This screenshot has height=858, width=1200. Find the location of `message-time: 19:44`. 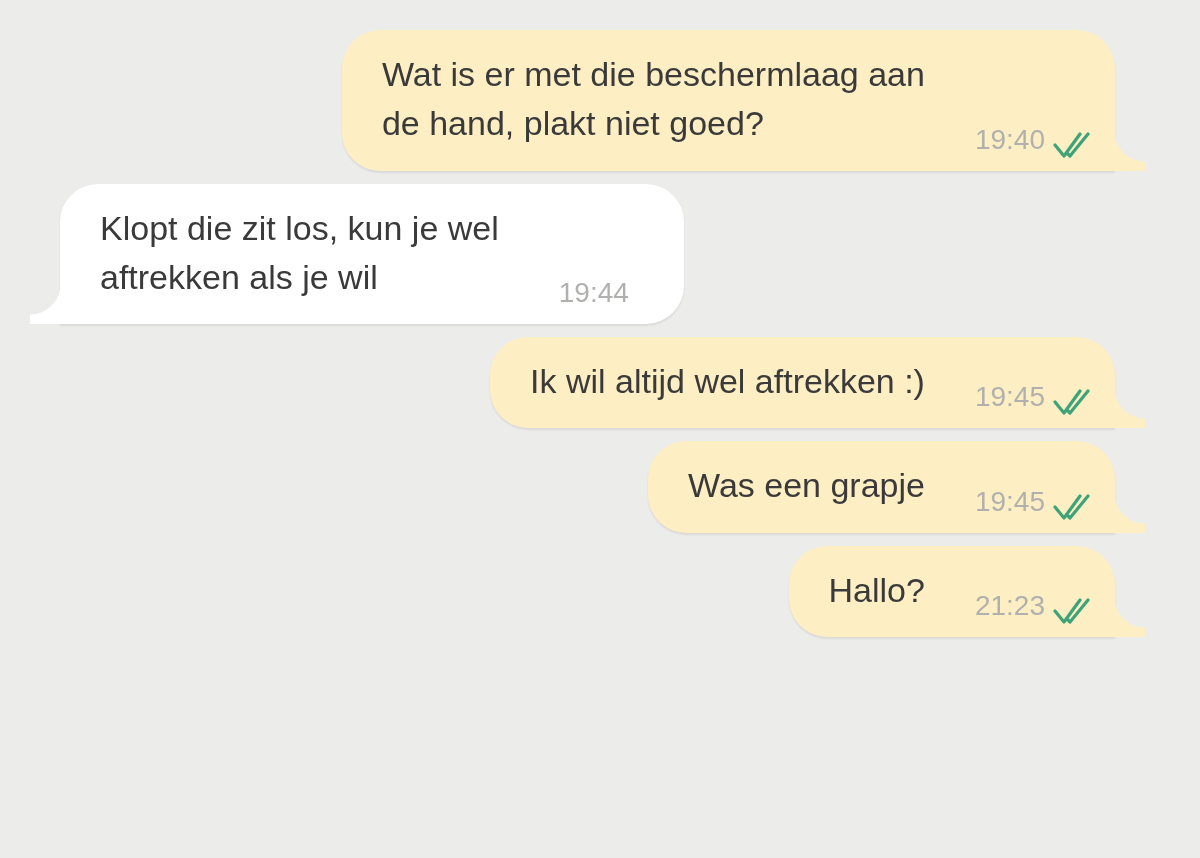

message-time: 19:44 is located at coordinates (593, 293).